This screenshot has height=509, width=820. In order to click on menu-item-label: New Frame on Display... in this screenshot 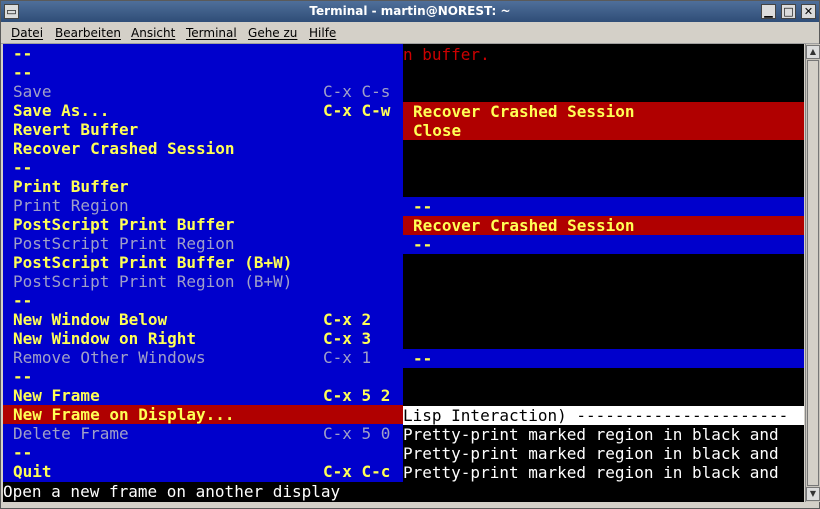, I will do `click(124, 414)`.